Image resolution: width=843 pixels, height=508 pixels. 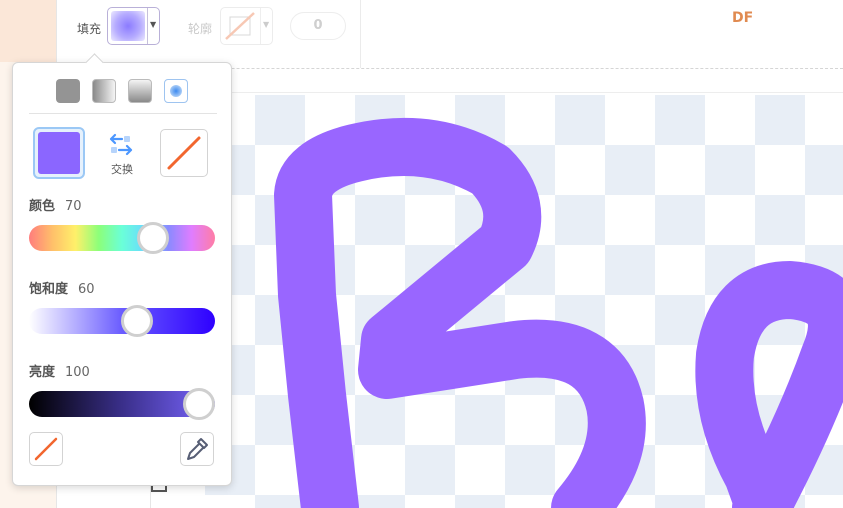 I want to click on selected-costume-tab, so click(x=28, y=31).